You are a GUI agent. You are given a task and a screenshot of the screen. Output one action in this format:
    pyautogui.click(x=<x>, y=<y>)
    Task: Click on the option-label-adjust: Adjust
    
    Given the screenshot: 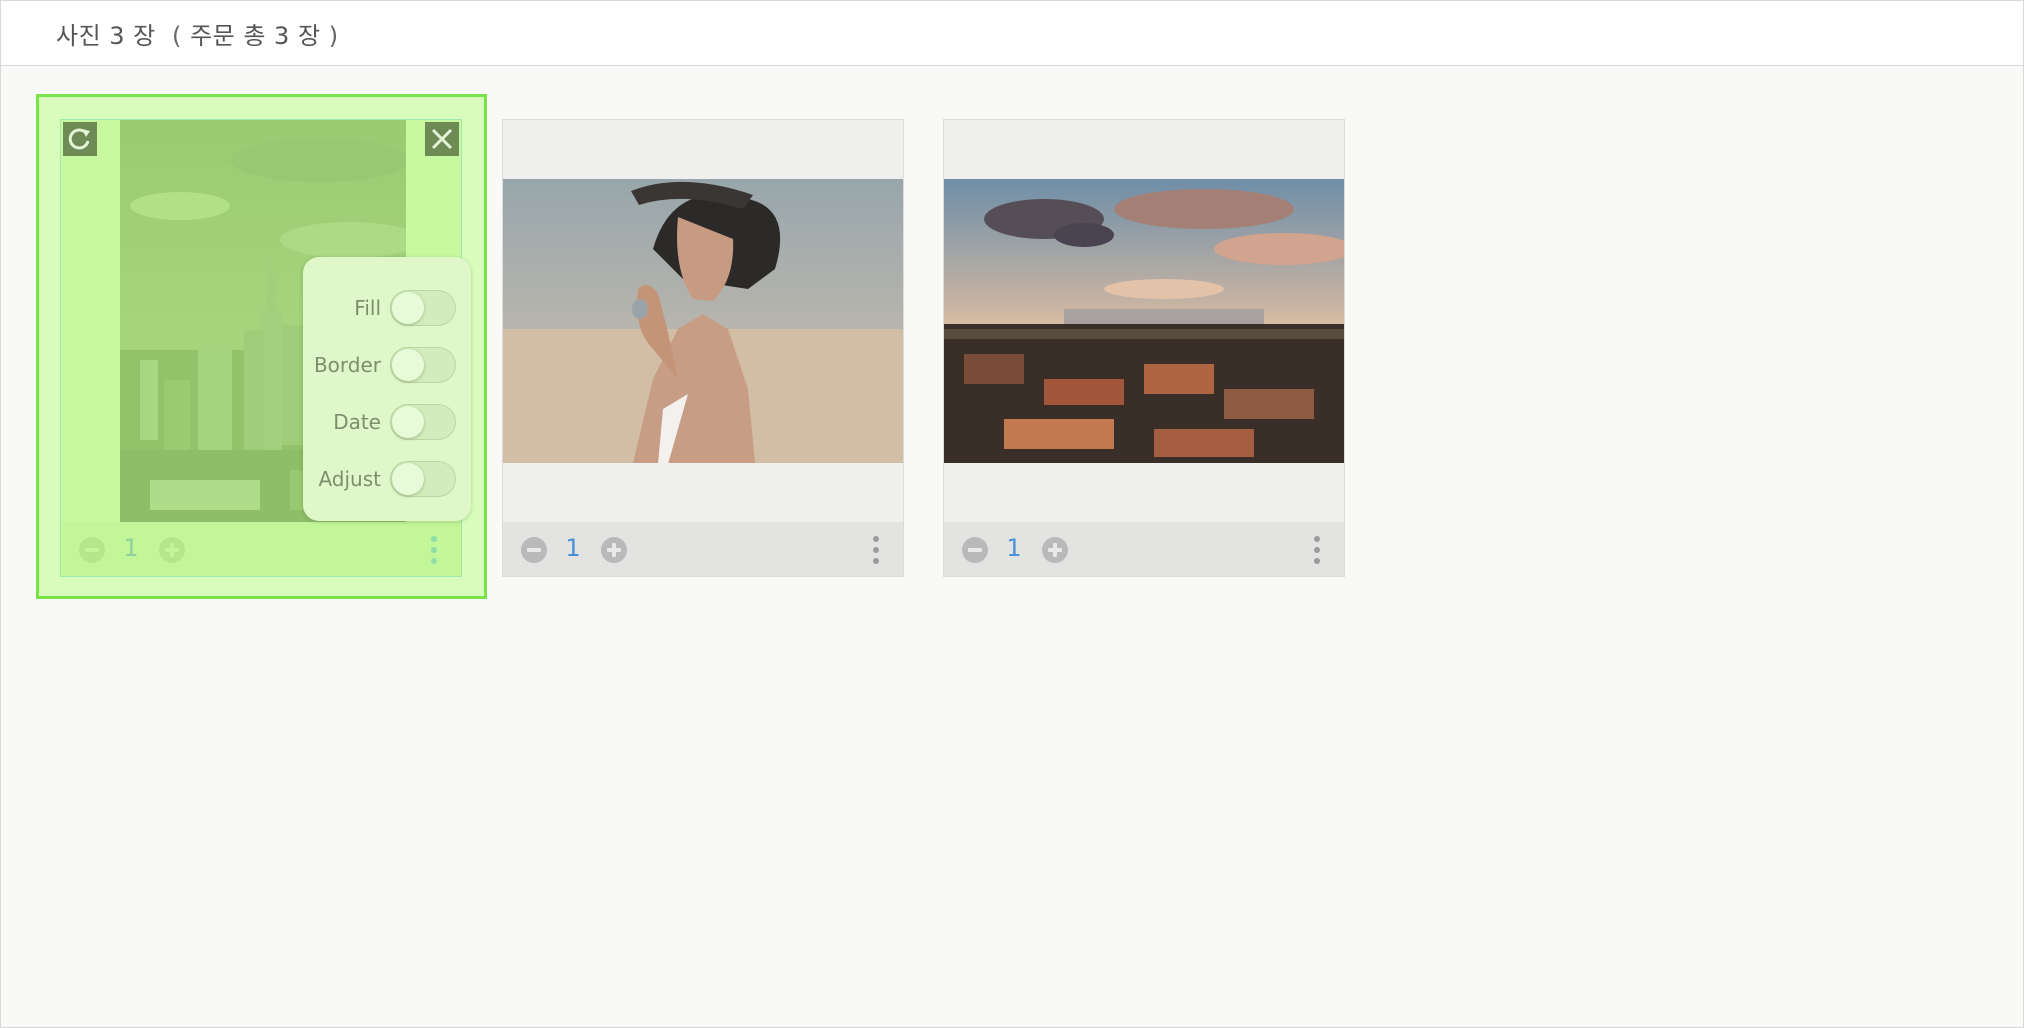 What is the action you would take?
    pyautogui.click(x=349, y=479)
    